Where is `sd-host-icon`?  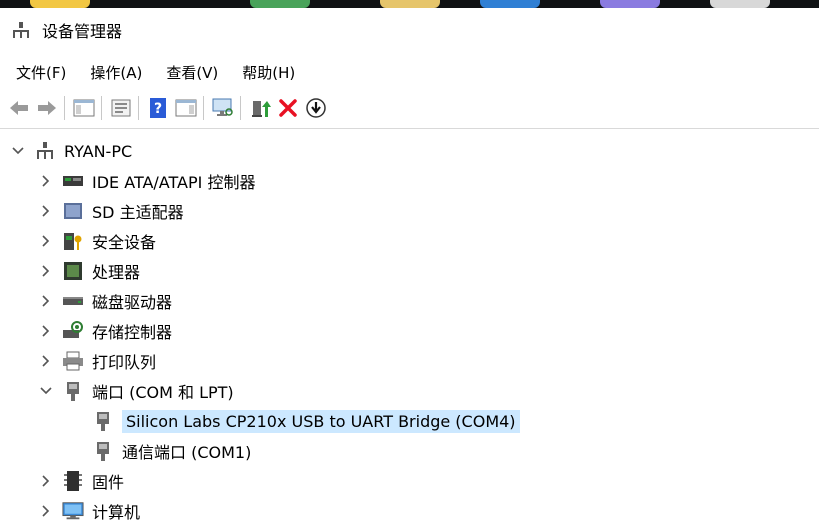 sd-host-icon is located at coordinates (73, 211).